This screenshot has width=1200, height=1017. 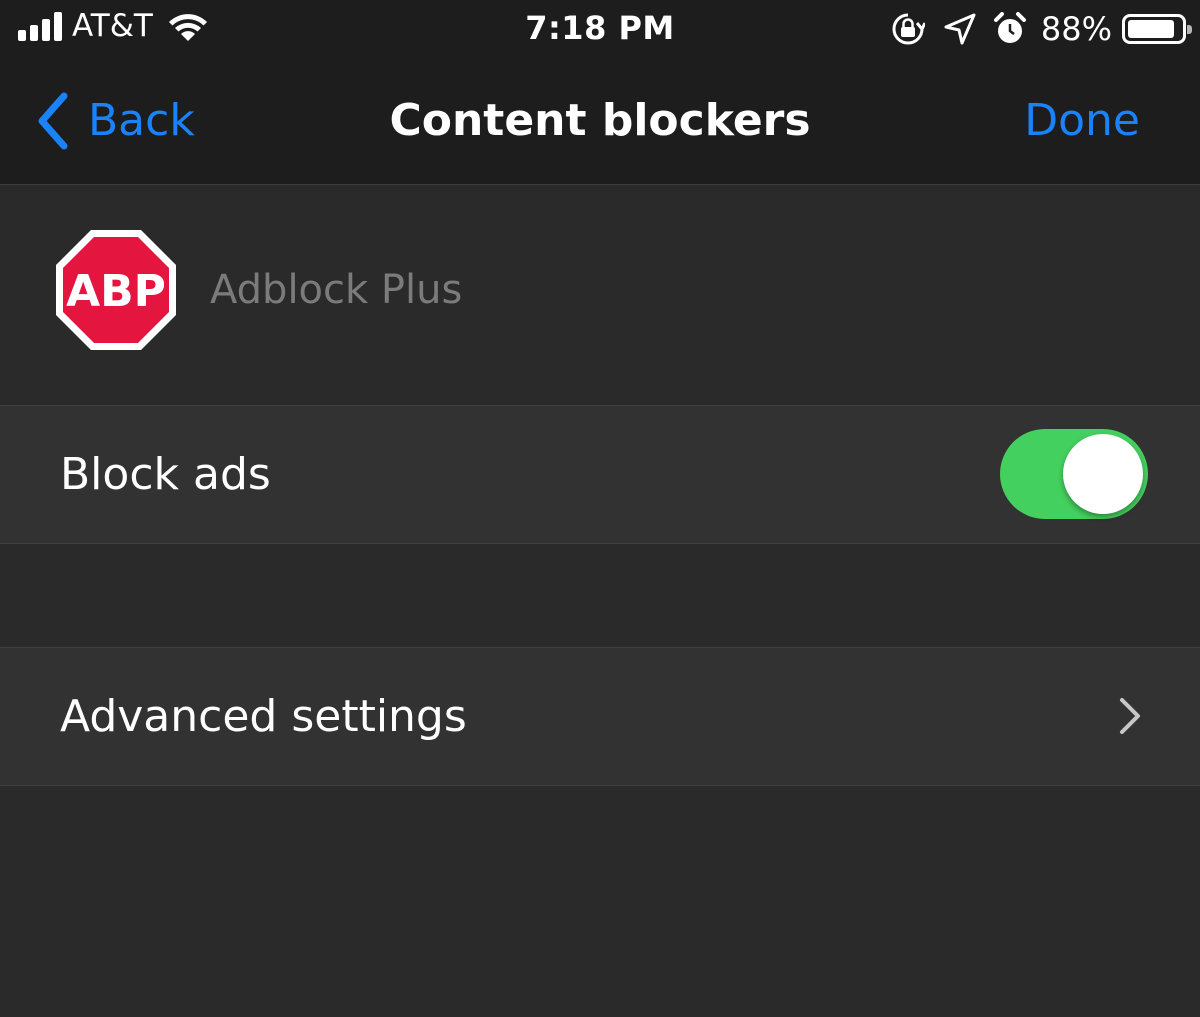 What do you see at coordinates (1082, 121) in the screenshot?
I see `done-button: Done` at bounding box center [1082, 121].